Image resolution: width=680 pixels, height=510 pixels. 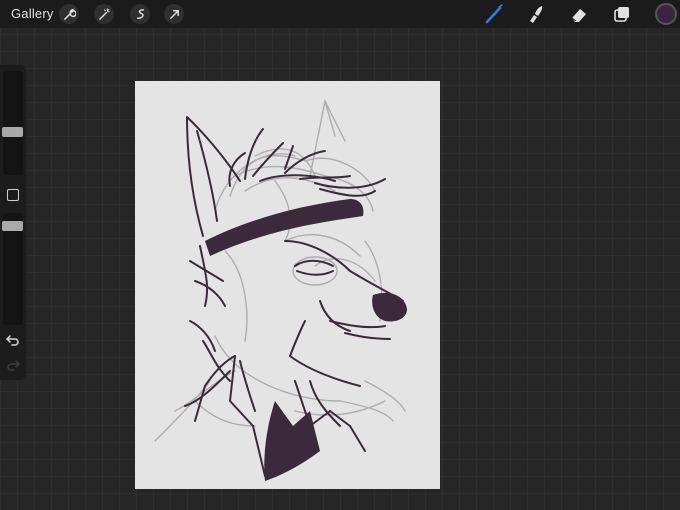 I want to click on redo-icon, so click(x=13, y=365).